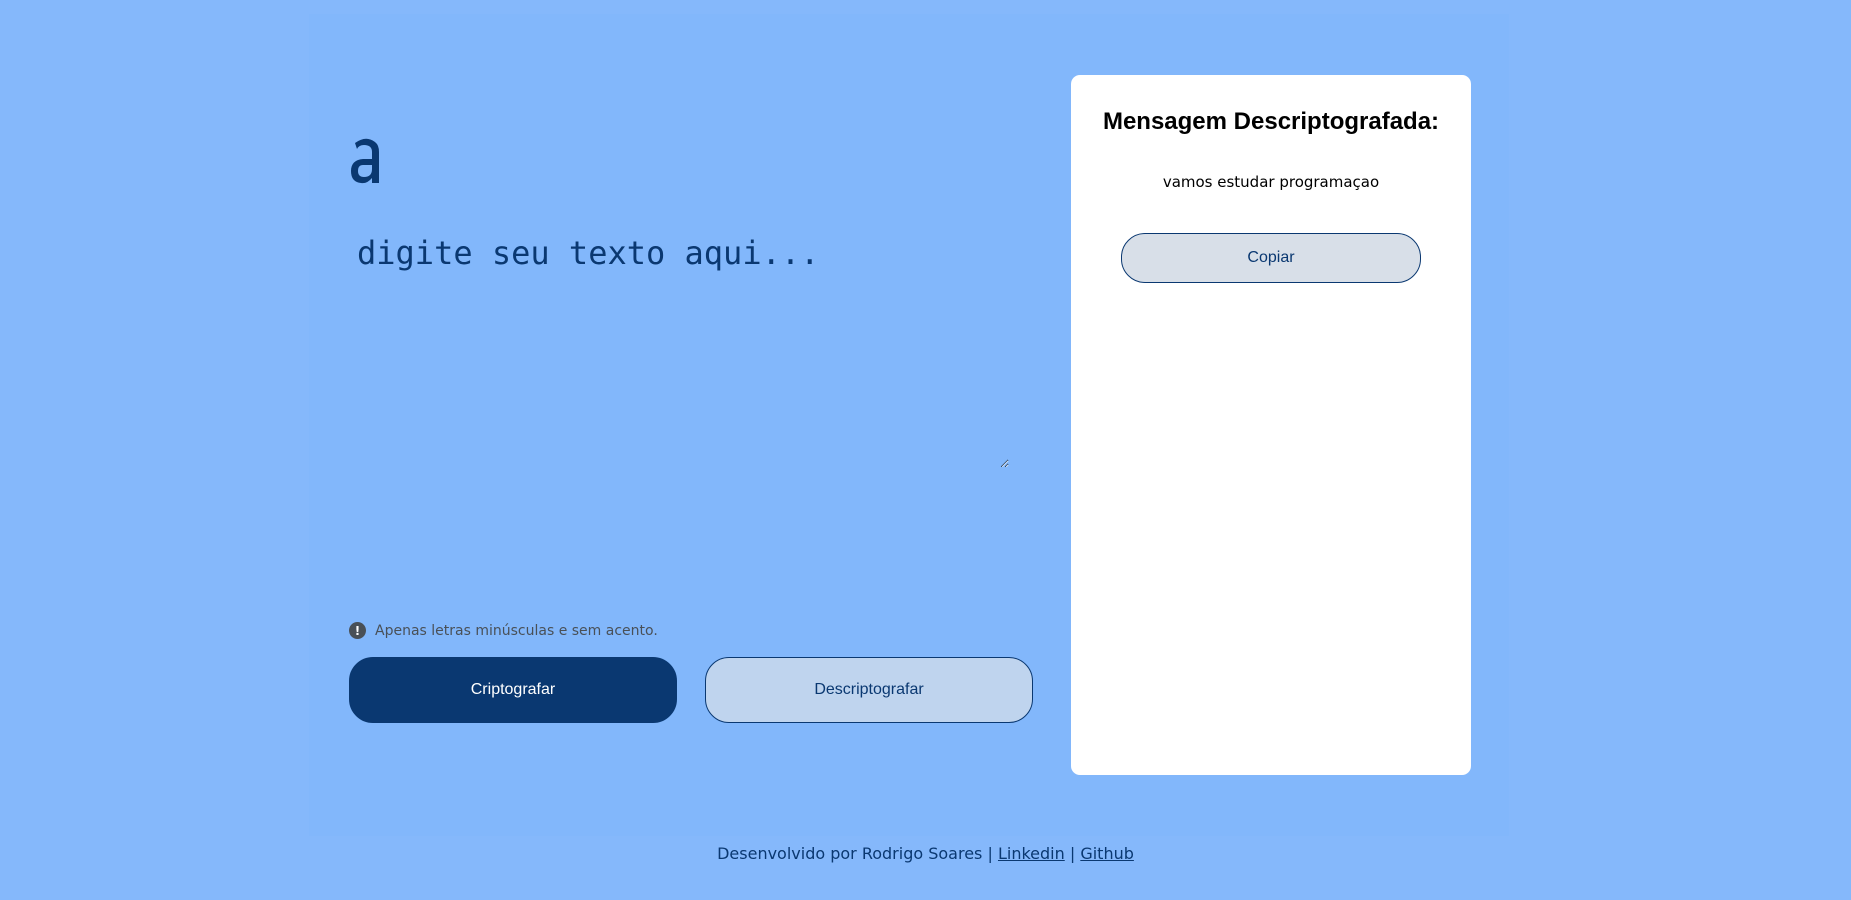 Image resolution: width=1851 pixels, height=900 pixels. What do you see at coordinates (357, 630) in the screenshot?
I see `exclamation-icon: !` at bounding box center [357, 630].